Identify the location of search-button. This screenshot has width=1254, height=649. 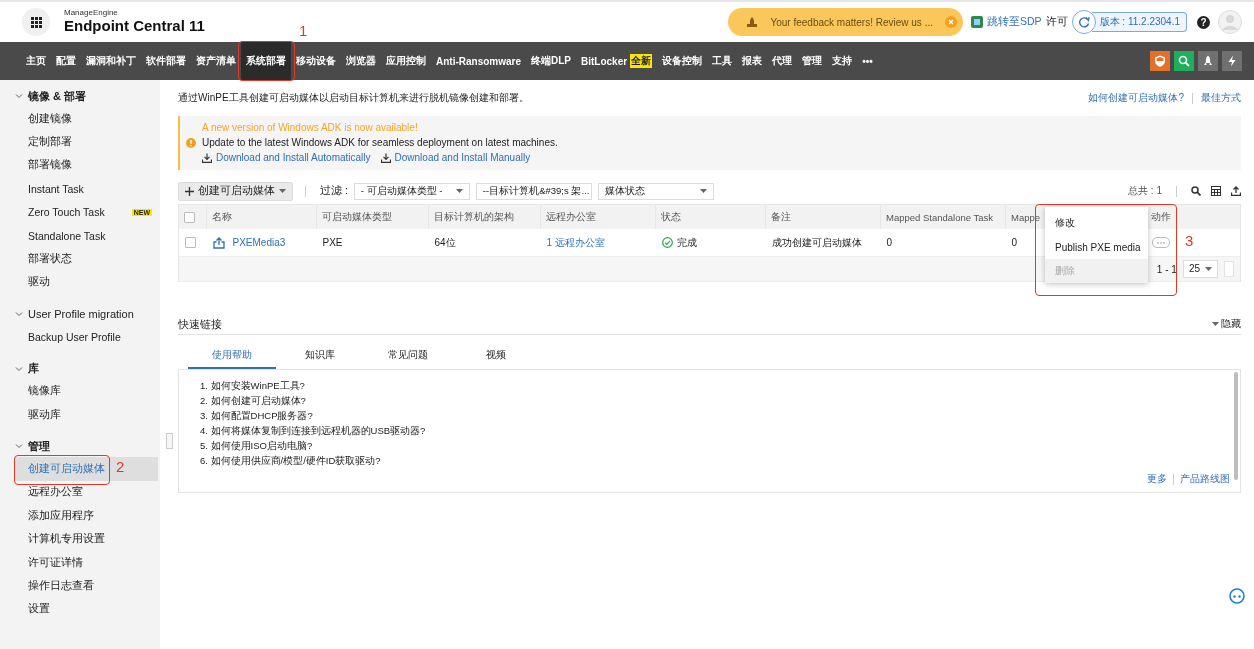
(1184, 61).